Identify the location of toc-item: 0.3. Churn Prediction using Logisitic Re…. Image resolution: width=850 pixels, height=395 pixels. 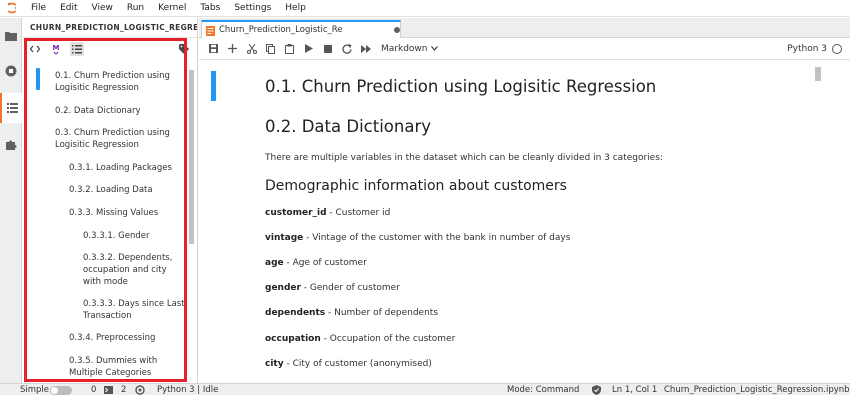
(112, 139).